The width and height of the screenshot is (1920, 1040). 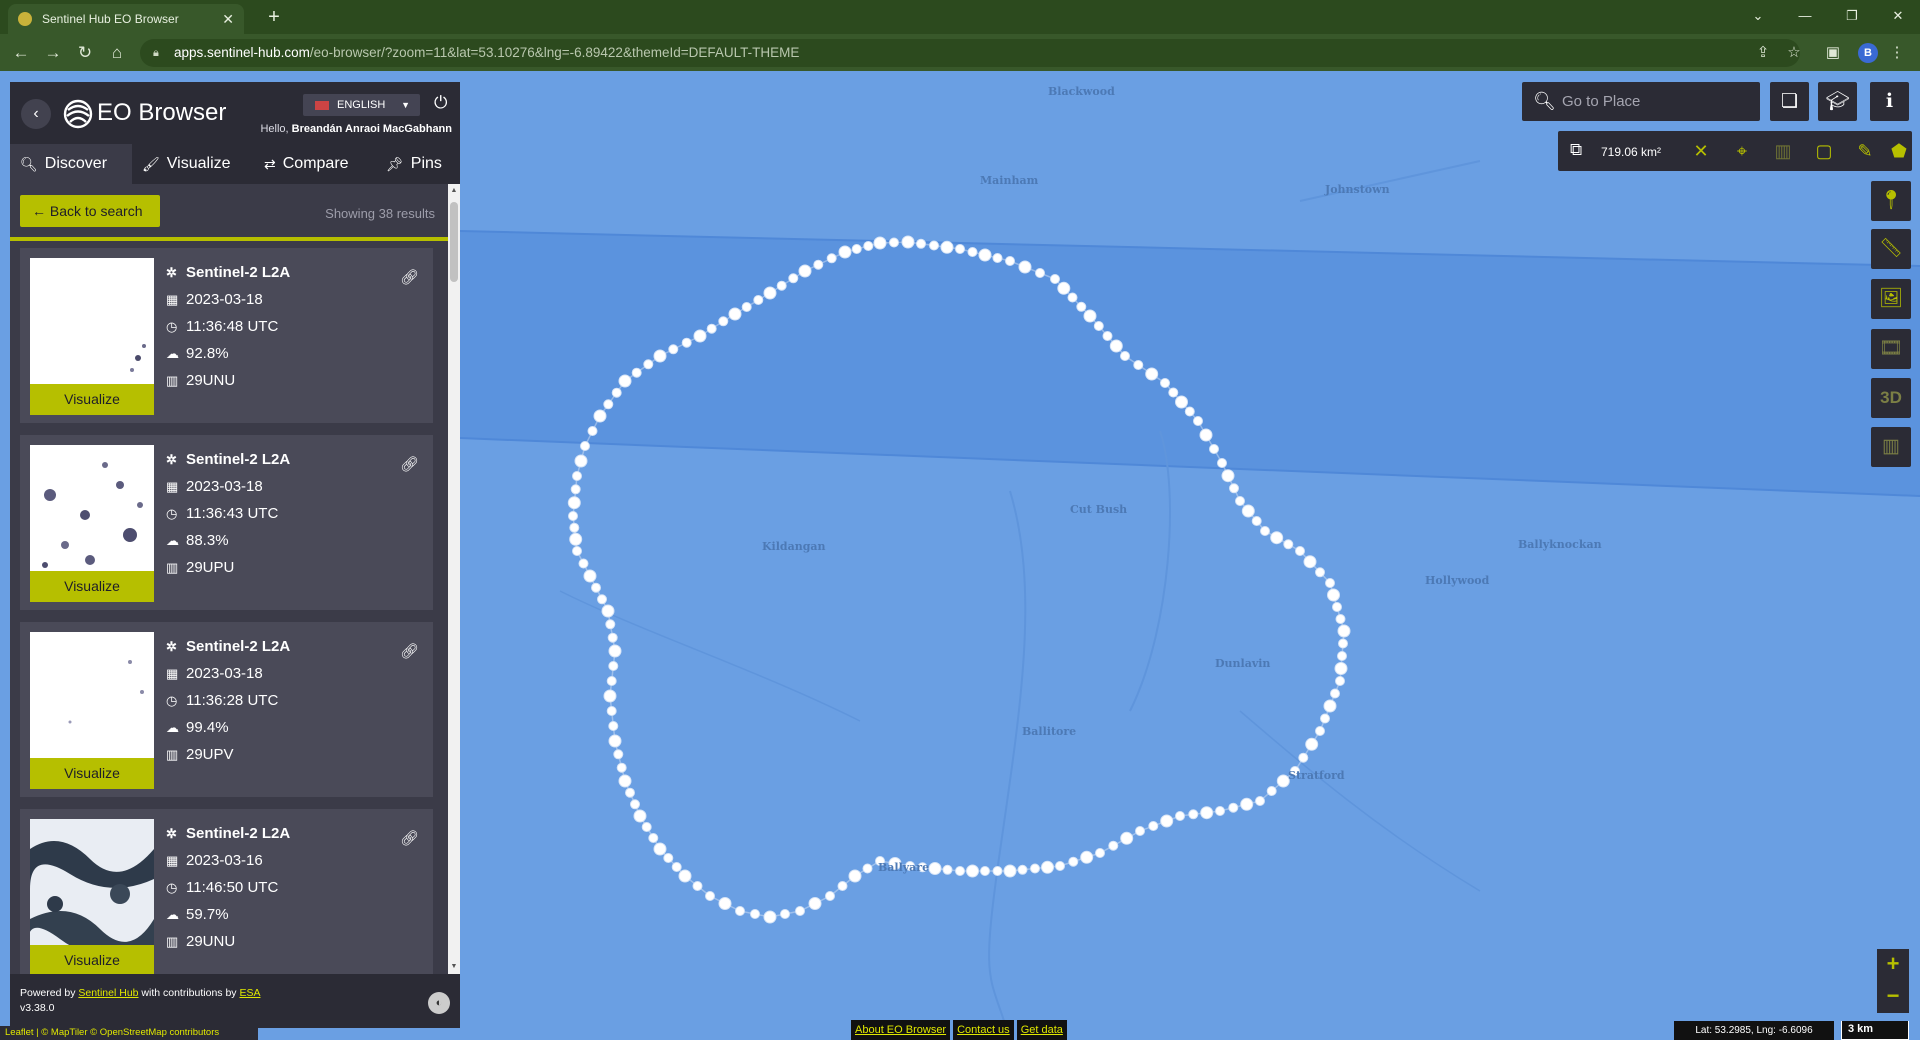 What do you see at coordinates (126, 19) in the screenshot?
I see `browser-tab: Sentinel Hub EO Browser ✕` at bounding box center [126, 19].